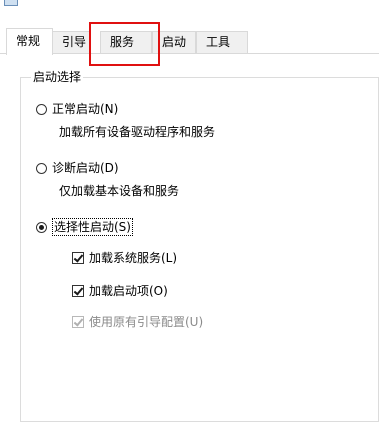 Image resolution: width=379 pixels, height=422 pixels. Describe the element at coordinates (119, 191) in the screenshot. I see `diagnostic-startup-description: 仅加载基本设备和服务` at that location.